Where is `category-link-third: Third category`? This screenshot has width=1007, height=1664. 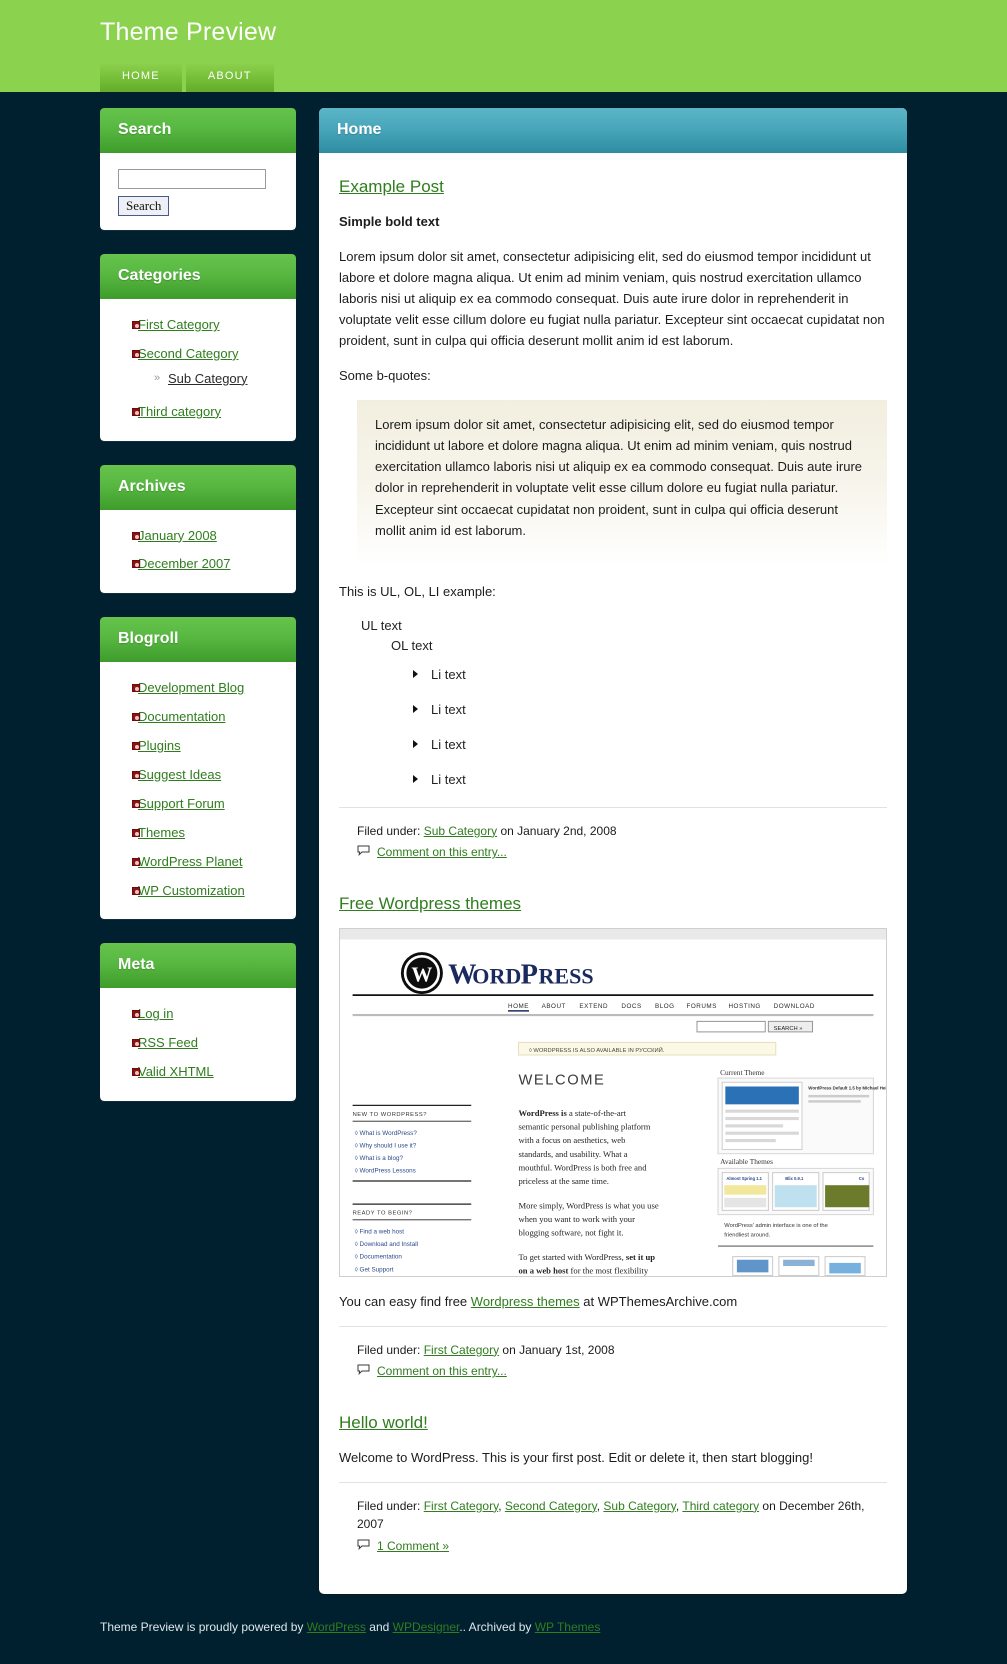 category-link-third: Third category is located at coordinates (179, 411).